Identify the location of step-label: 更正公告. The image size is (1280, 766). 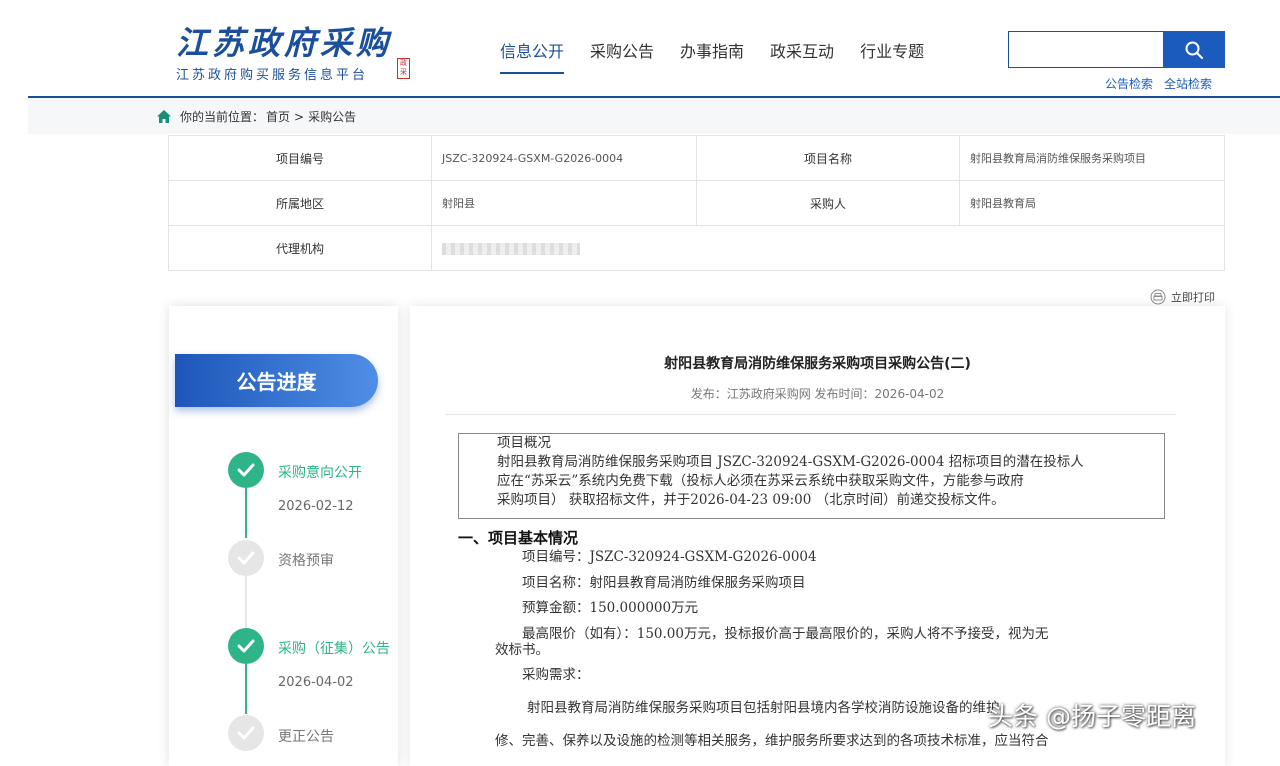
(306, 736).